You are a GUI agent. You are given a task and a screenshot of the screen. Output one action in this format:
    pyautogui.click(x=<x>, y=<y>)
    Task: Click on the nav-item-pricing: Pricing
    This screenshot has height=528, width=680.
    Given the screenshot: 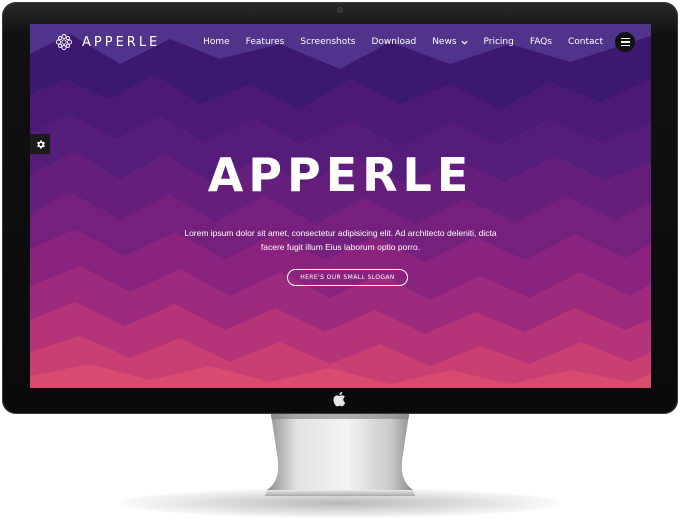 What is the action you would take?
    pyautogui.click(x=499, y=42)
    